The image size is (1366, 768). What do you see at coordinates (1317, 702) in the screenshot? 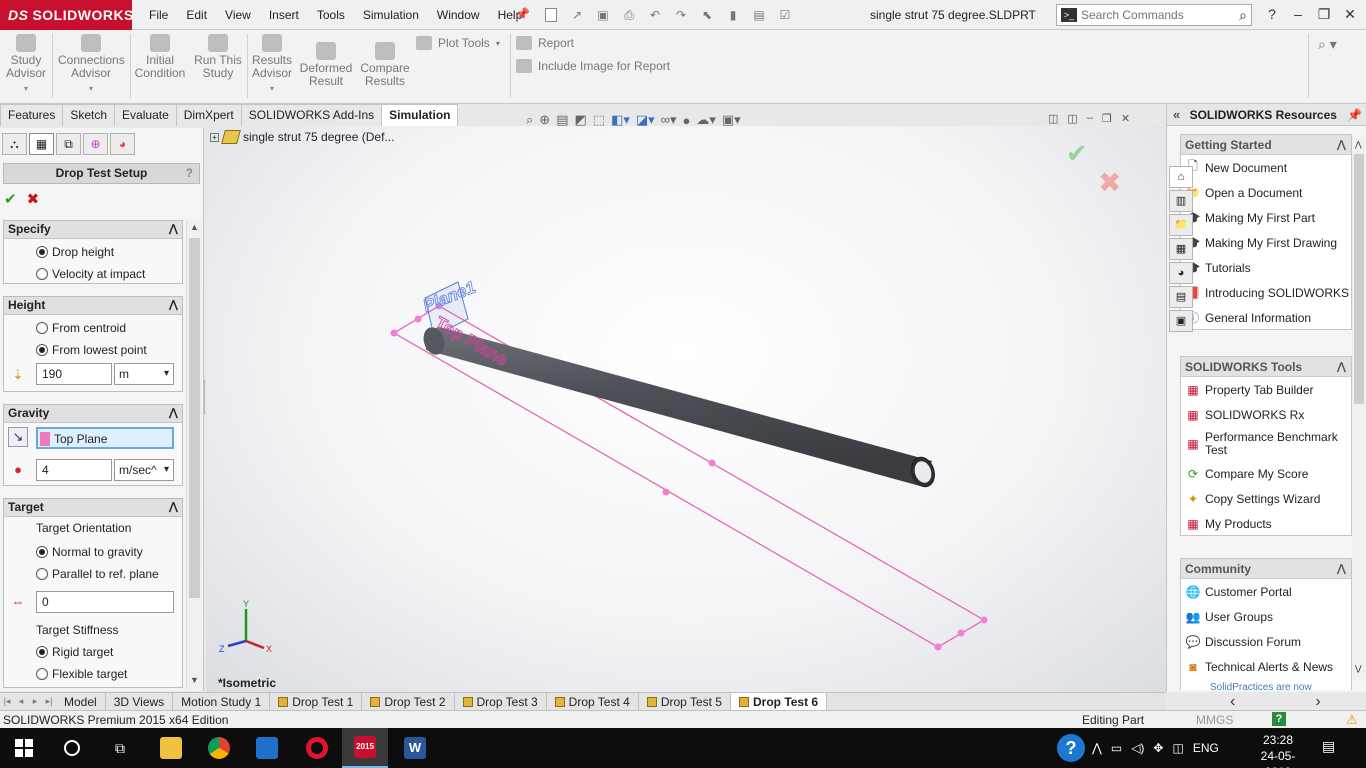
I see `forward-icon: ›` at bounding box center [1317, 702].